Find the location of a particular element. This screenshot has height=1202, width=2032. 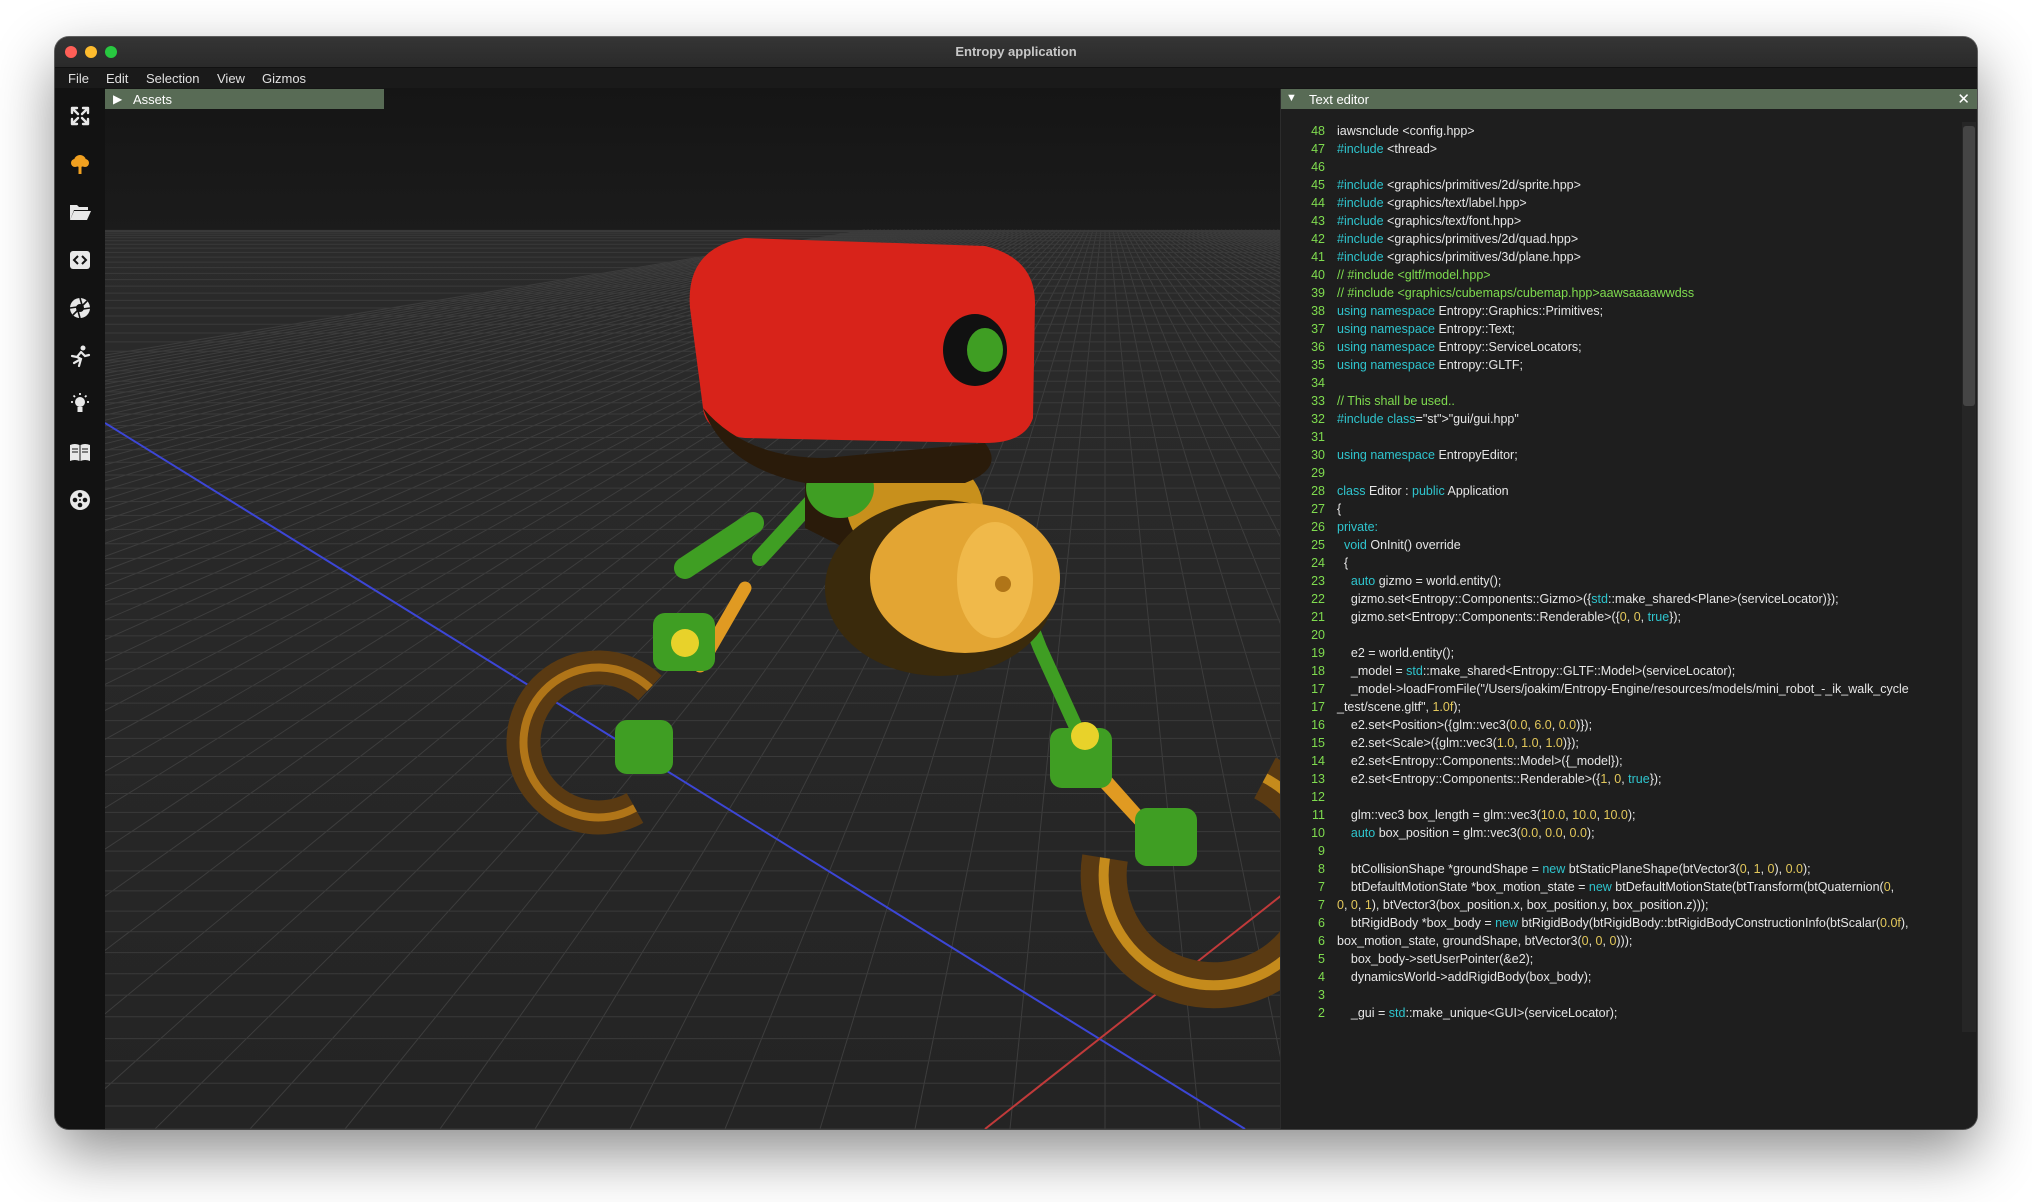

line-number: 2 is located at coordinates (1321, 1013).